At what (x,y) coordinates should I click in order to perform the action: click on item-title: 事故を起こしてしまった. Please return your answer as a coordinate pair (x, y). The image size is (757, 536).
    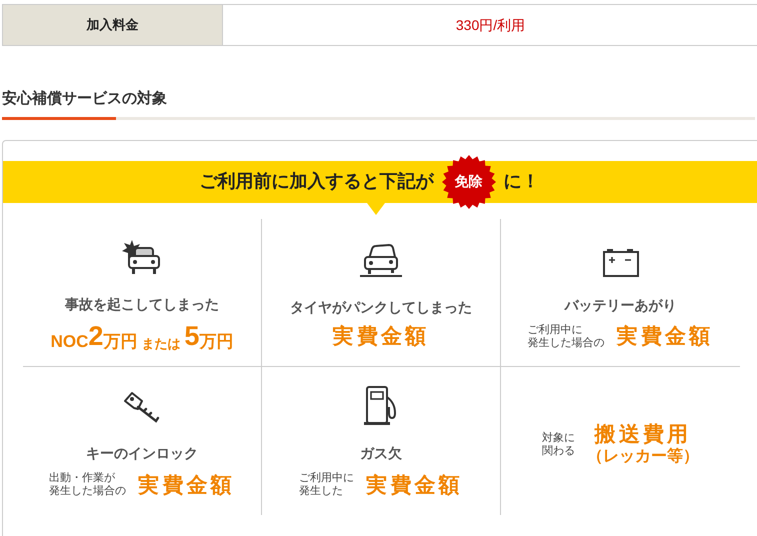
    Looking at the image, I should click on (142, 304).